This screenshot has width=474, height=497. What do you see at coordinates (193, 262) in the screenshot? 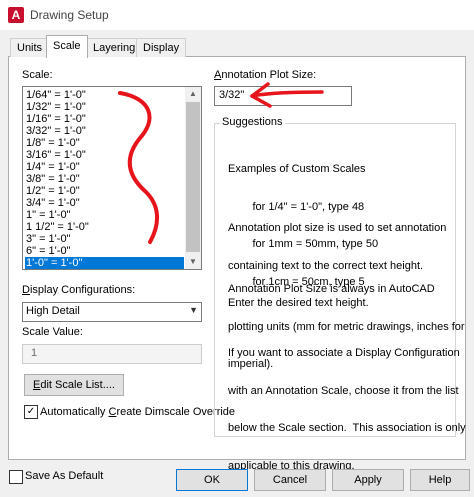
I see `scroll-down-icon: ▼` at bounding box center [193, 262].